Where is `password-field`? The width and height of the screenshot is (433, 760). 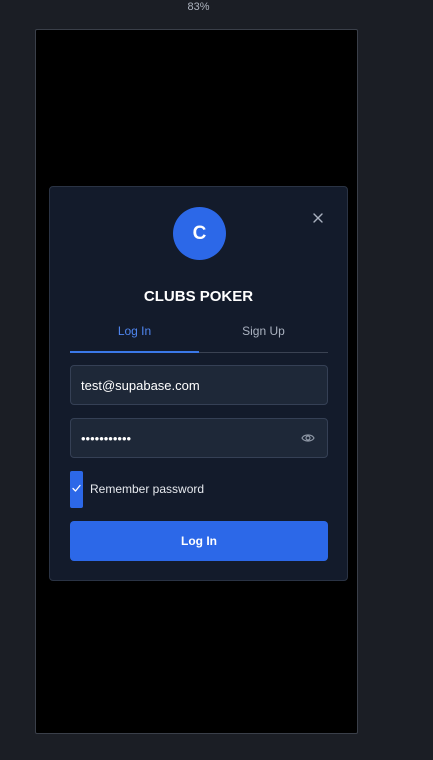 password-field is located at coordinates (199, 438).